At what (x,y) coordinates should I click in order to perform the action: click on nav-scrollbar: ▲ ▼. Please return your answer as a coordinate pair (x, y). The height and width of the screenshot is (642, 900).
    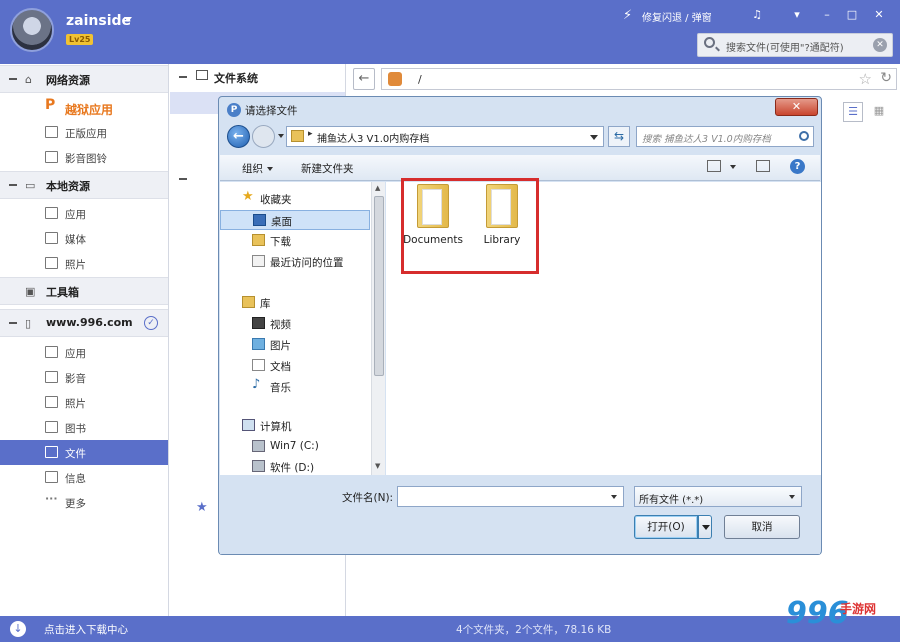
    Looking at the image, I should click on (378, 328).